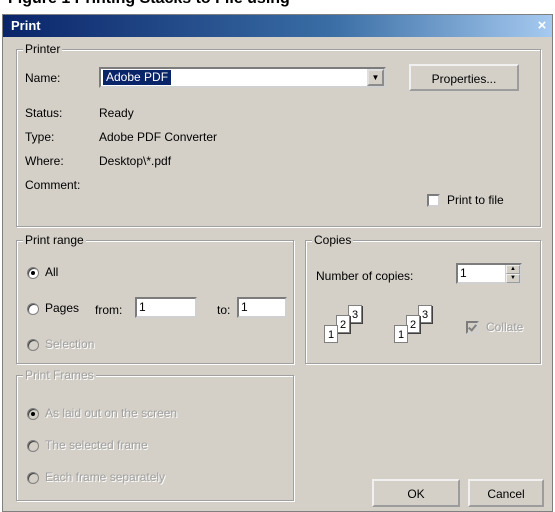 Image resolution: width=555 pixels, height=512 pixels. I want to click on figure-caption-text: Figure 1 Printing Stacks to File using, so click(149, 4).